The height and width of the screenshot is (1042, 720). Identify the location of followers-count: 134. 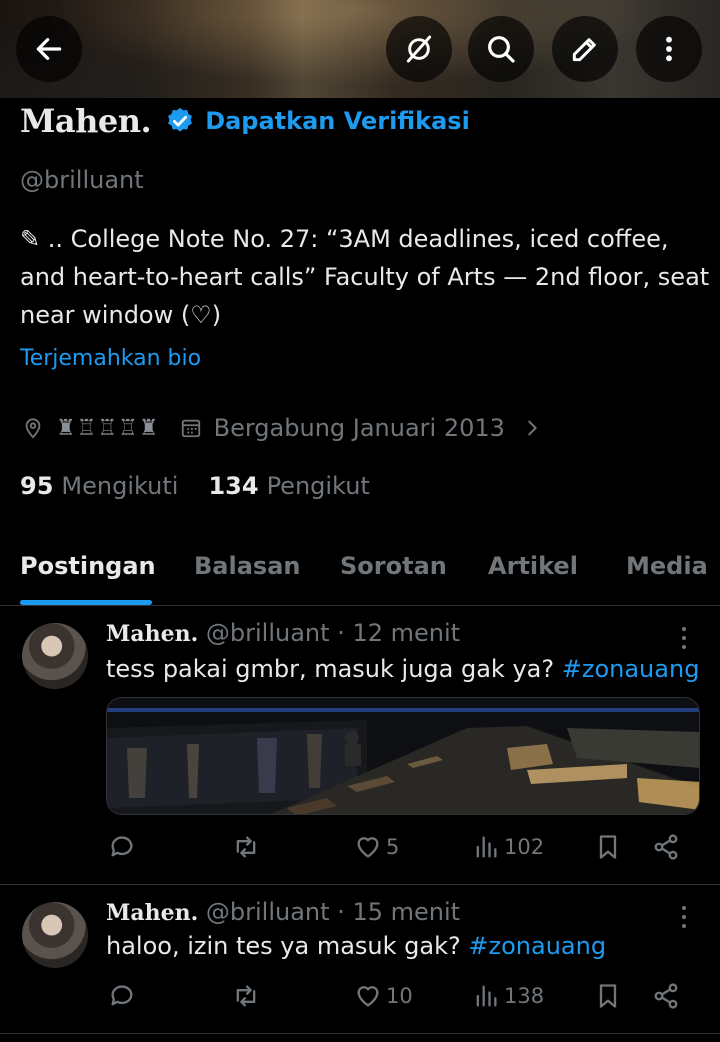
(233, 486).